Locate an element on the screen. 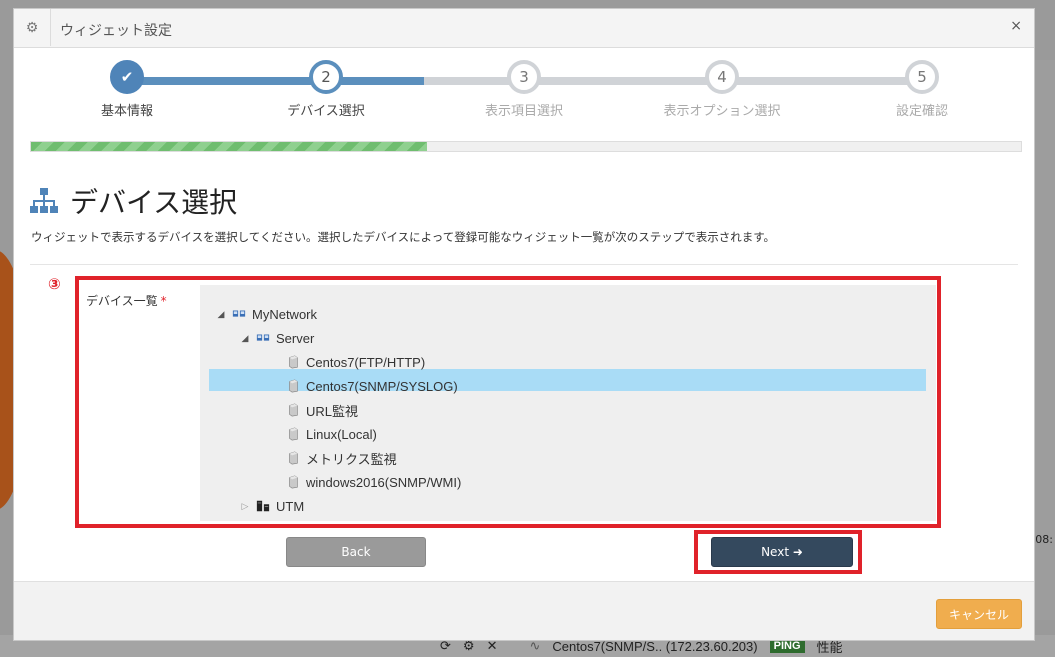  tree-node-device: Centos7(FTP/HTTP) is located at coordinates (355, 362).